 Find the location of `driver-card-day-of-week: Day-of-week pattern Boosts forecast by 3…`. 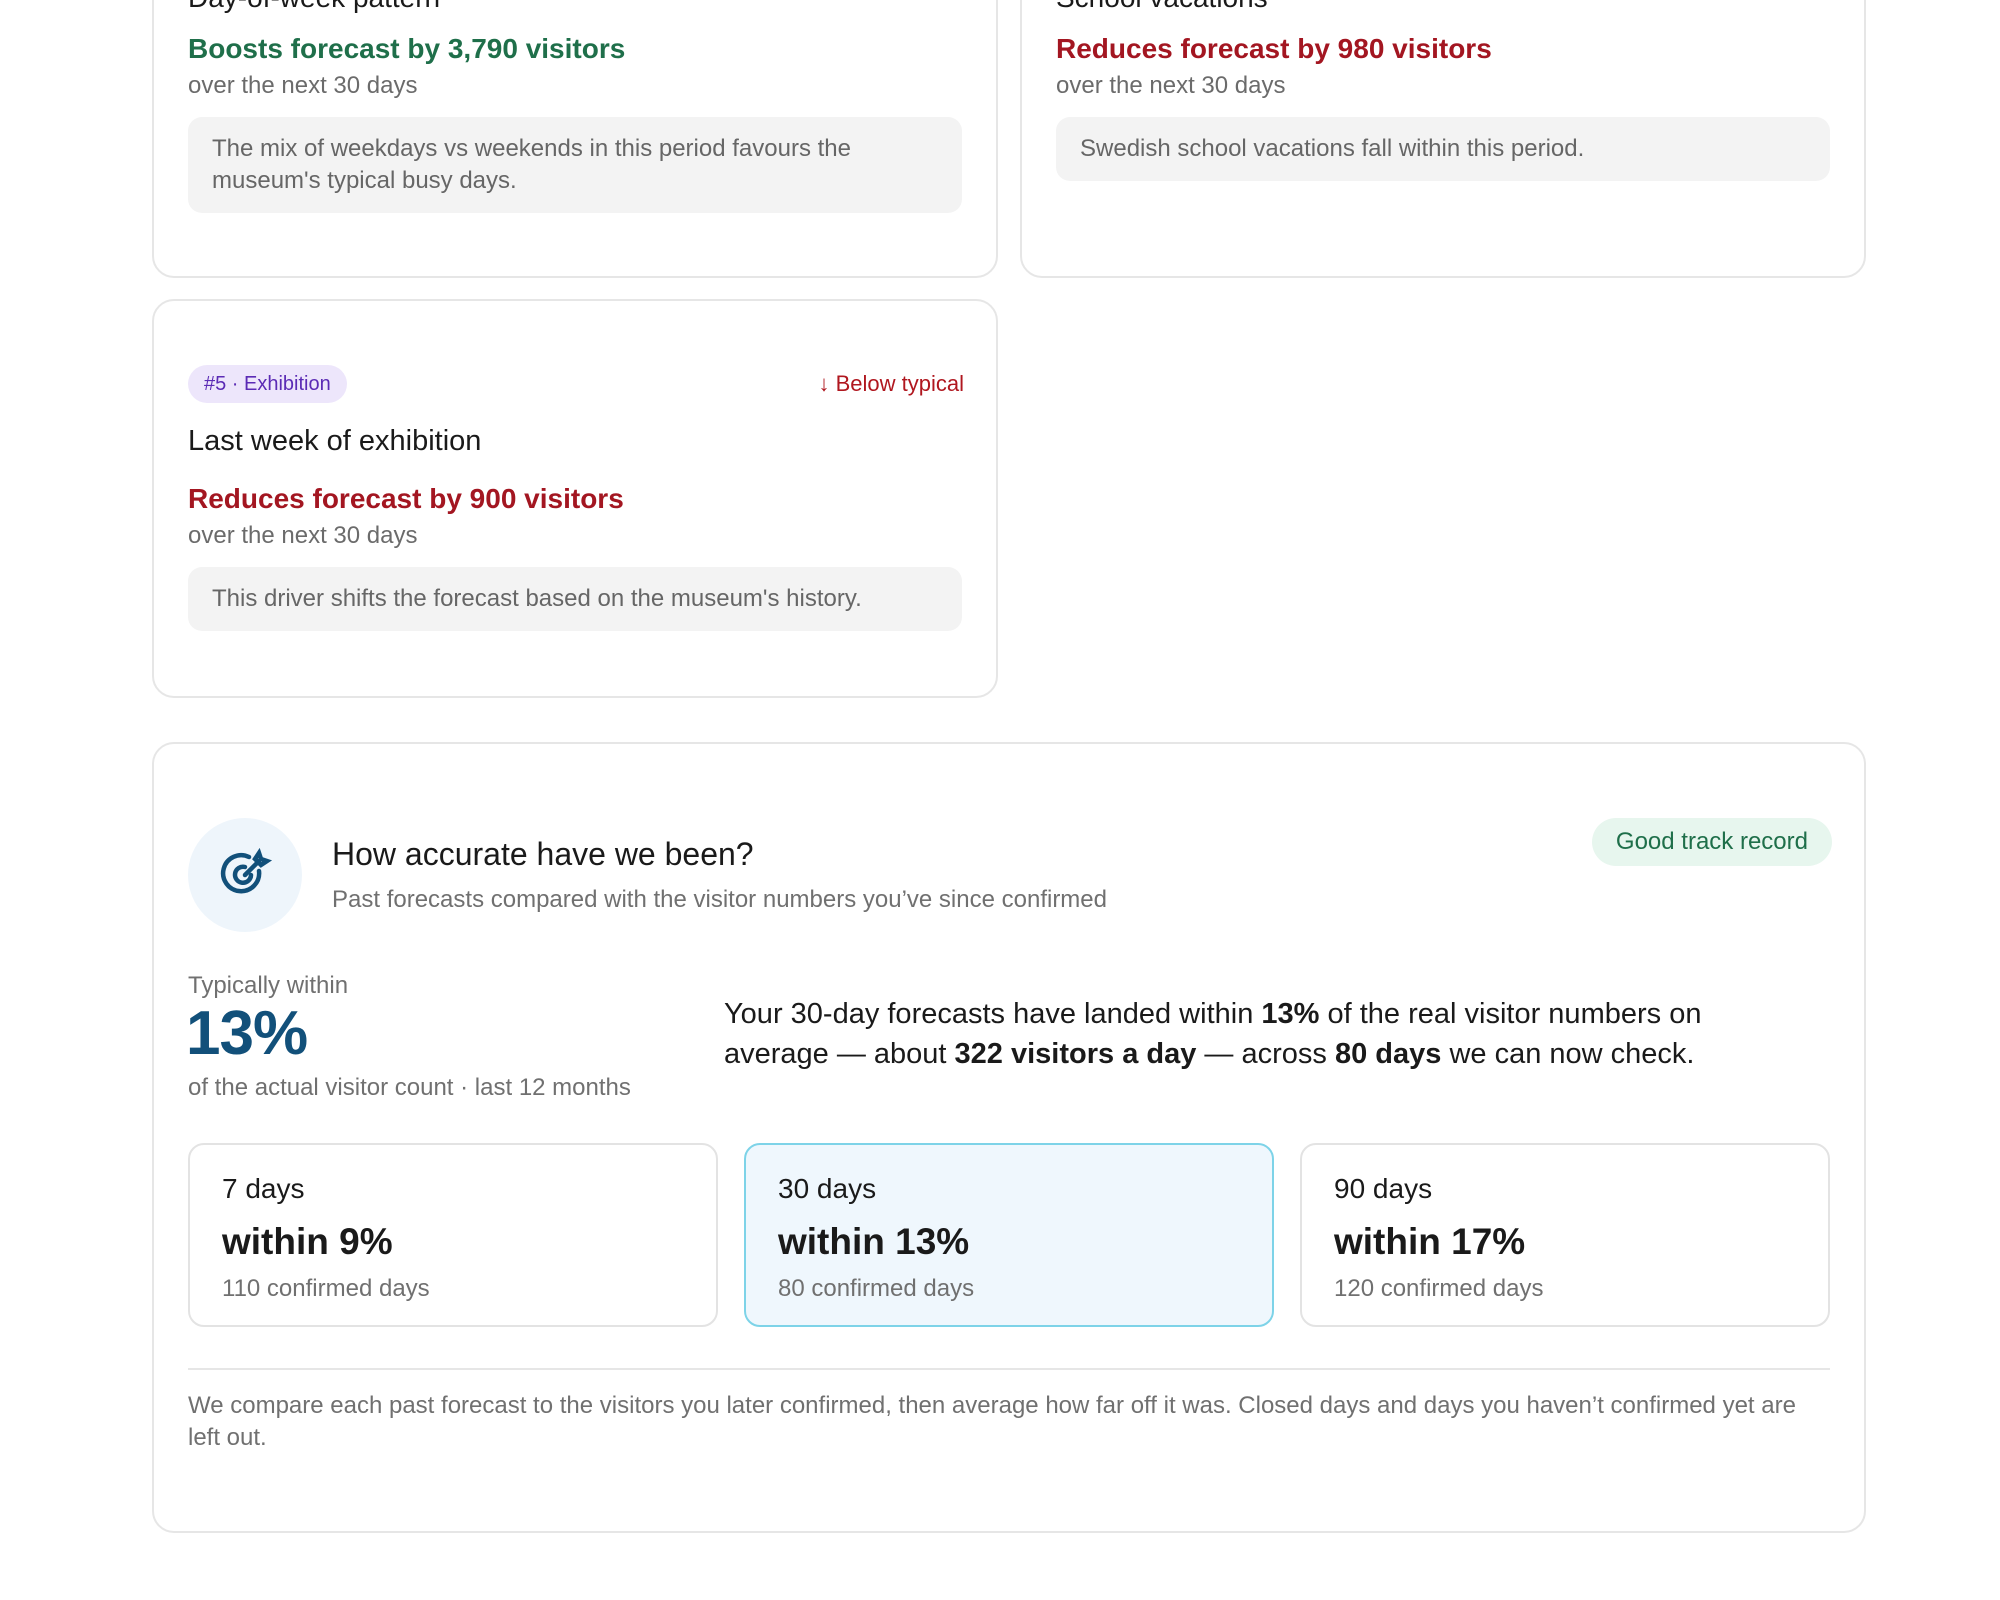

driver-card-day-of-week: Day-of-week pattern Boosts forecast by 3… is located at coordinates (575, 139).